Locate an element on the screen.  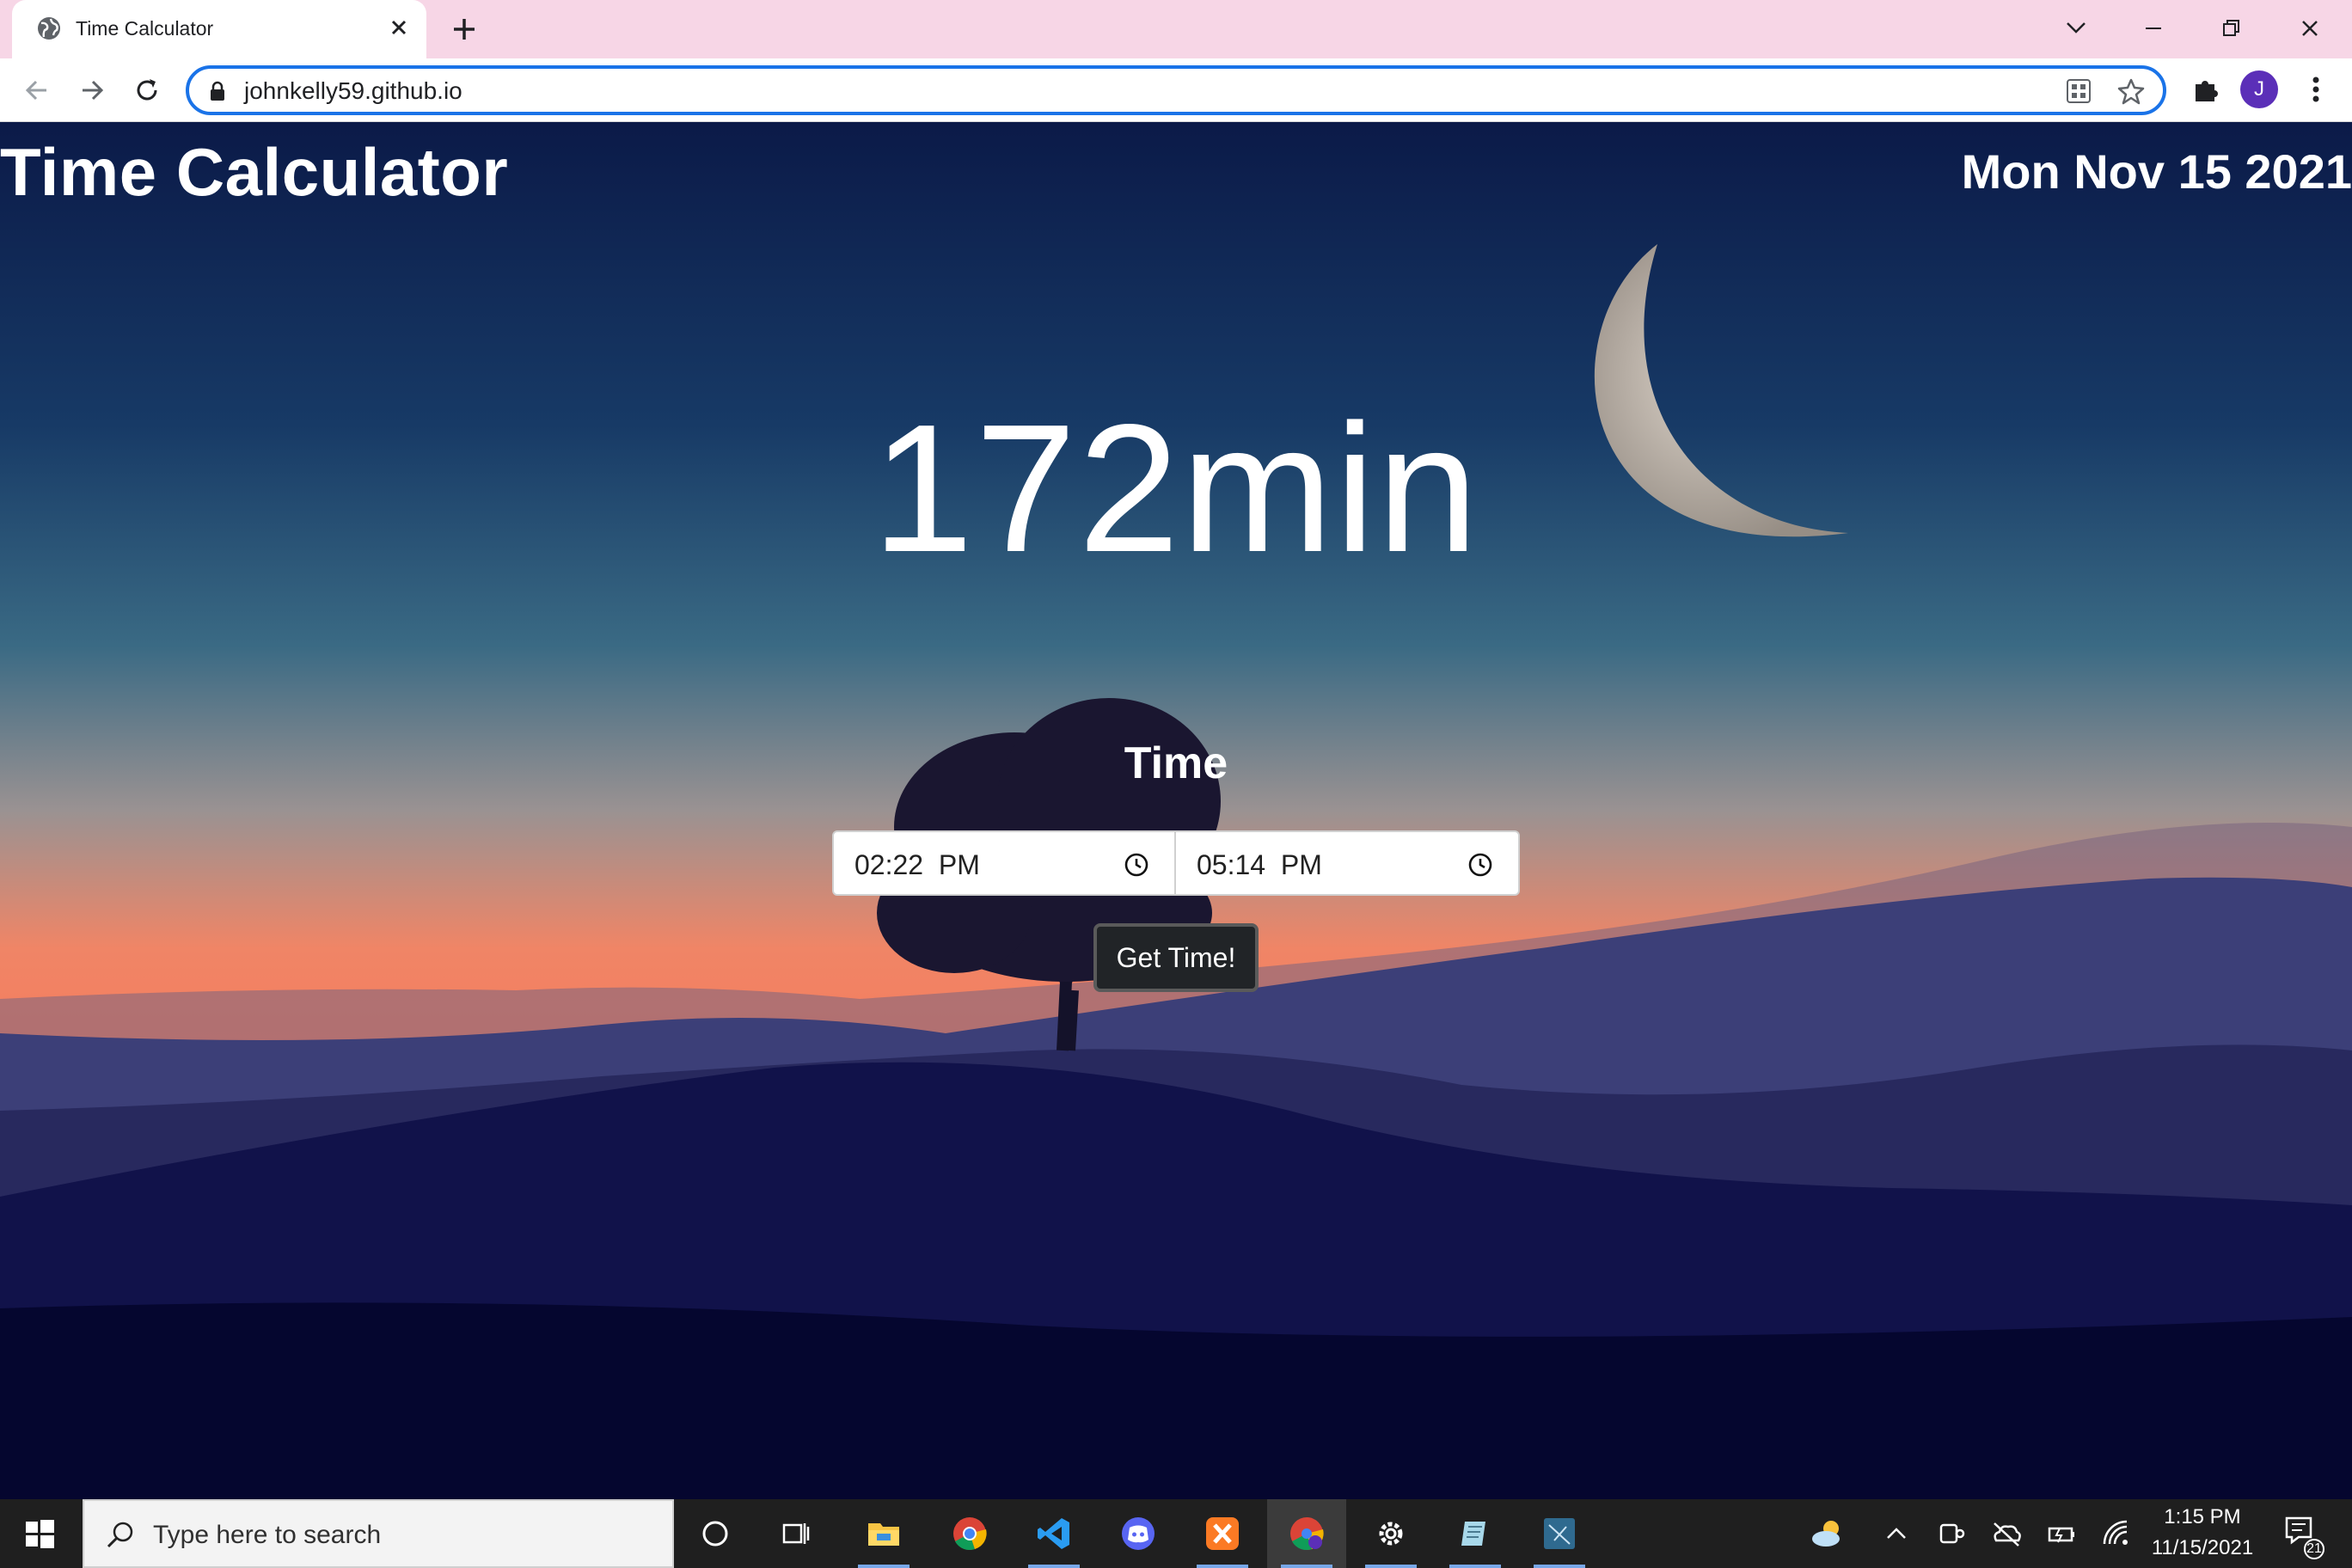
end-time-value: 05:14 PM is located at coordinates (1259, 864).